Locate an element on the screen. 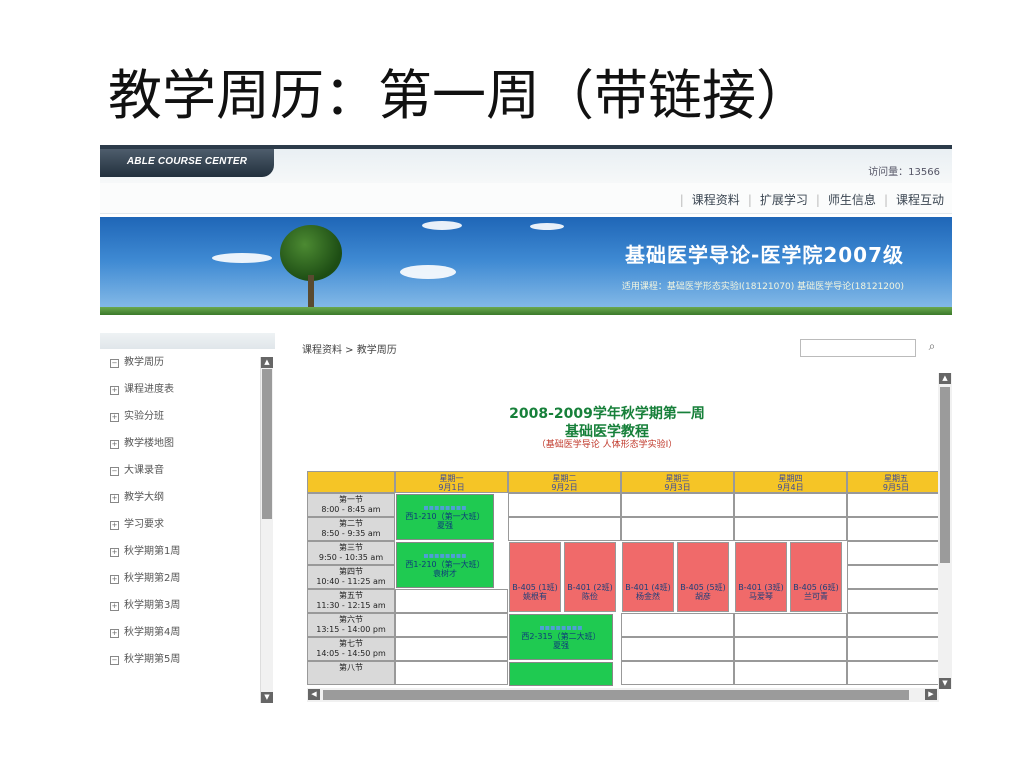 Image resolution: width=1024 pixels, height=768 pixels. horizontal-scroll-thumb is located at coordinates (616, 695).